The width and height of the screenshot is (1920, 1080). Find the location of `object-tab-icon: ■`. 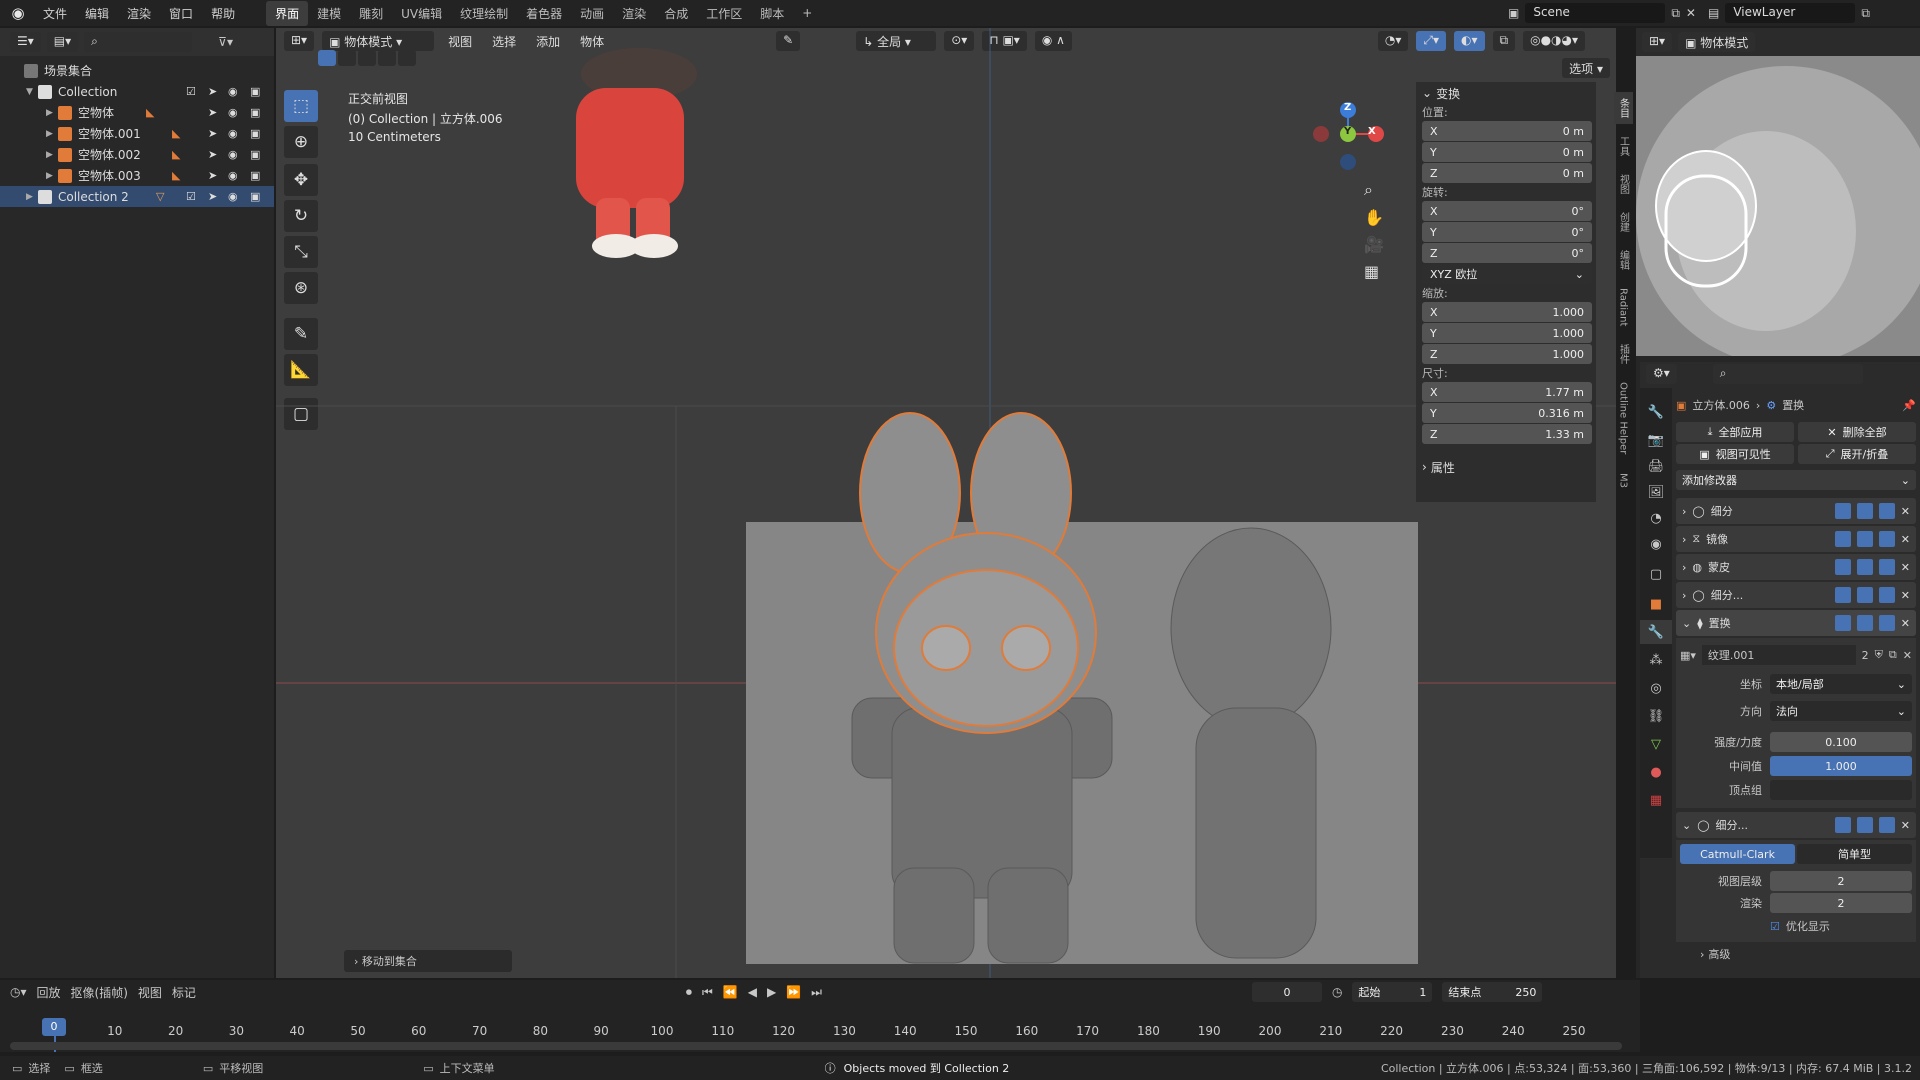

object-tab-icon: ■ is located at coordinates (1656, 604).